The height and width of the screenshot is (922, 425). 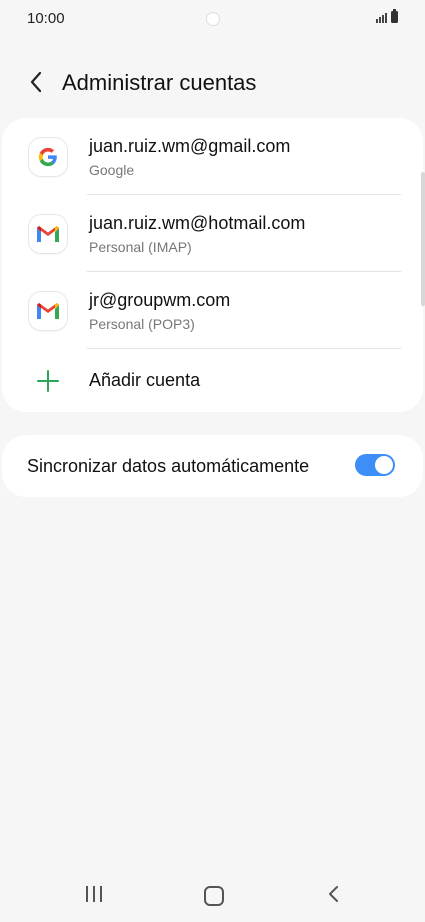 I want to click on navigation-bar, so click(x=212, y=897).